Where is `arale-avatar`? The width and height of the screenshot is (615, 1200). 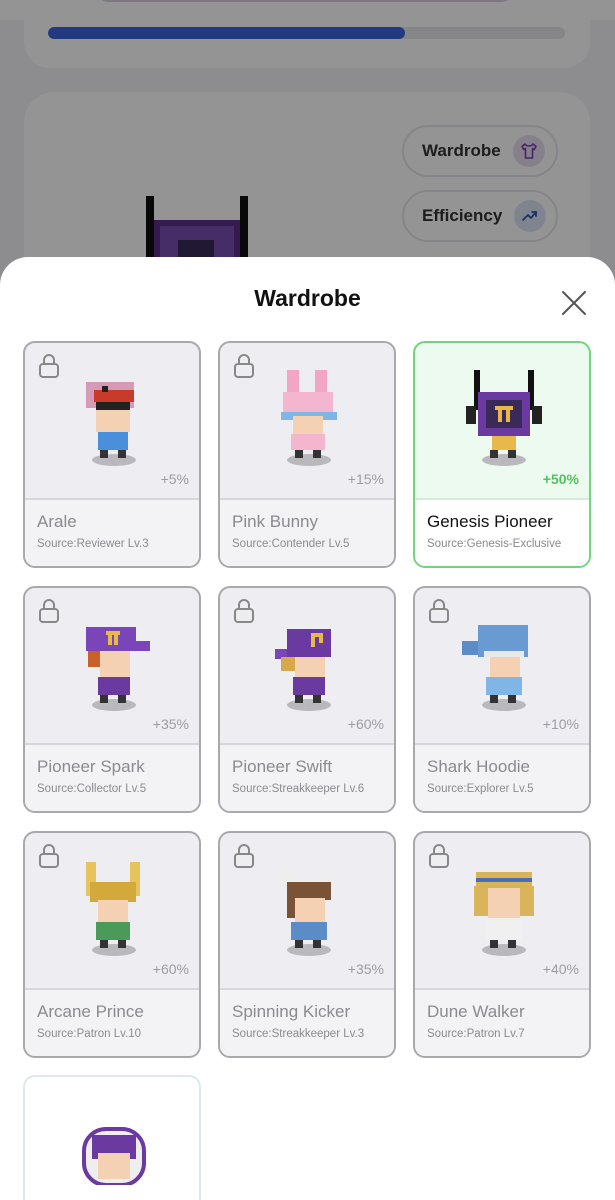
arale-avatar is located at coordinates (111, 424).